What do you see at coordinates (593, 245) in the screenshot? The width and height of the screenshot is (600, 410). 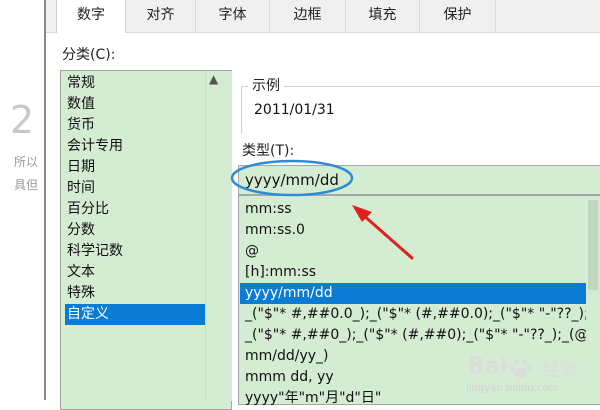 I see `scroll-thumb` at bounding box center [593, 245].